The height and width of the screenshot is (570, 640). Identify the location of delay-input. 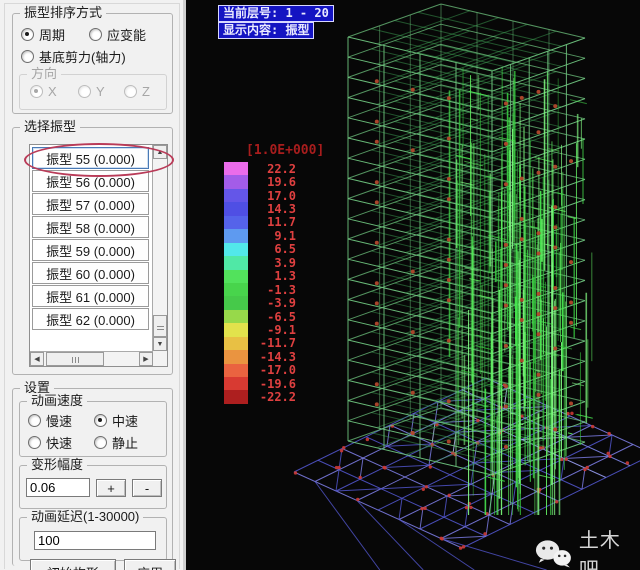
(95, 540).